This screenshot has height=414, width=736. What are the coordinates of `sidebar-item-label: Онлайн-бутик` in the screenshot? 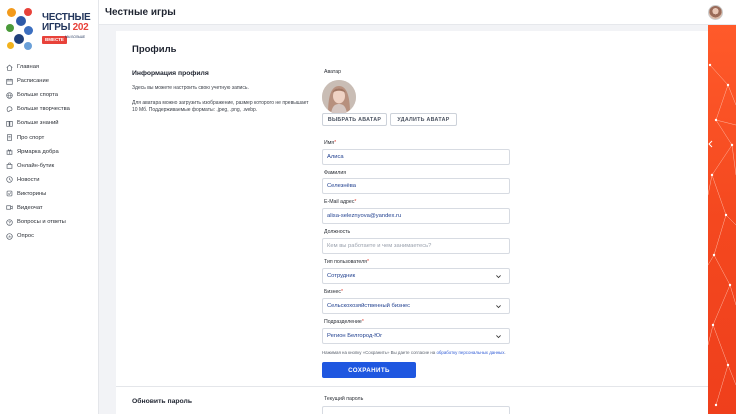 It's located at (36, 165).